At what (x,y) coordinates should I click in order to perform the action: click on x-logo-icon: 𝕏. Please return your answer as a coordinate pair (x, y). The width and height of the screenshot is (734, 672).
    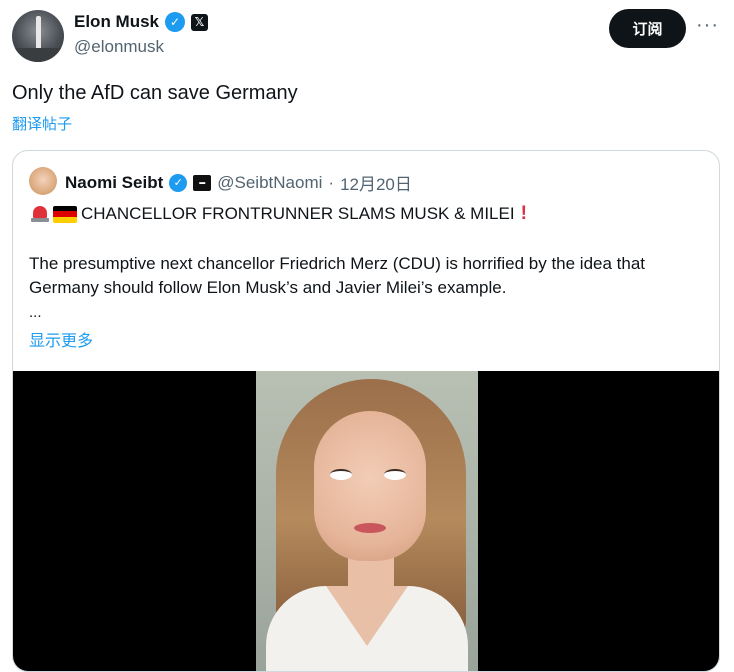
    Looking at the image, I should click on (200, 22).